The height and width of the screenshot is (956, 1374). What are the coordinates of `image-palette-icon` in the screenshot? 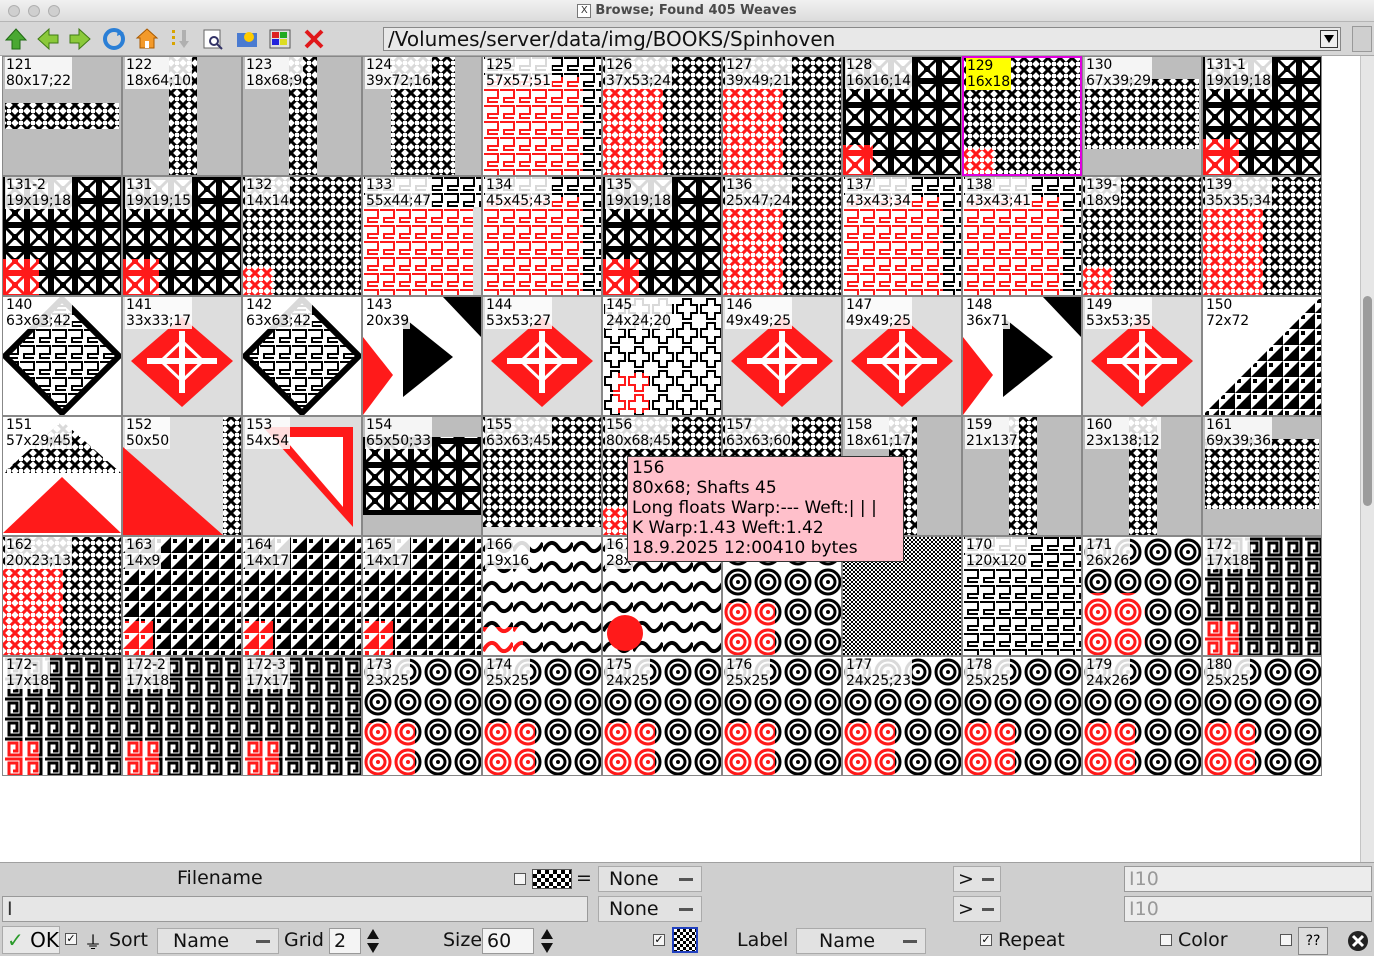 It's located at (280, 39).